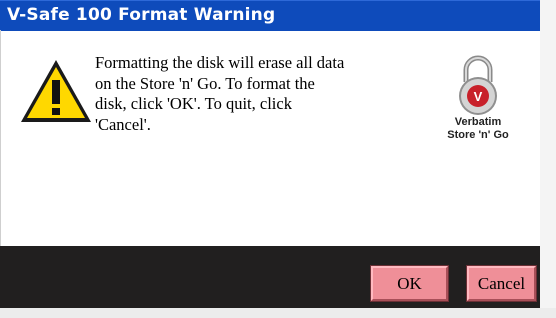 This screenshot has height=318, width=556. What do you see at coordinates (478, 122) in the screenshot?
I see `brand-name: Verbatim` at bounding box center [478, 122].